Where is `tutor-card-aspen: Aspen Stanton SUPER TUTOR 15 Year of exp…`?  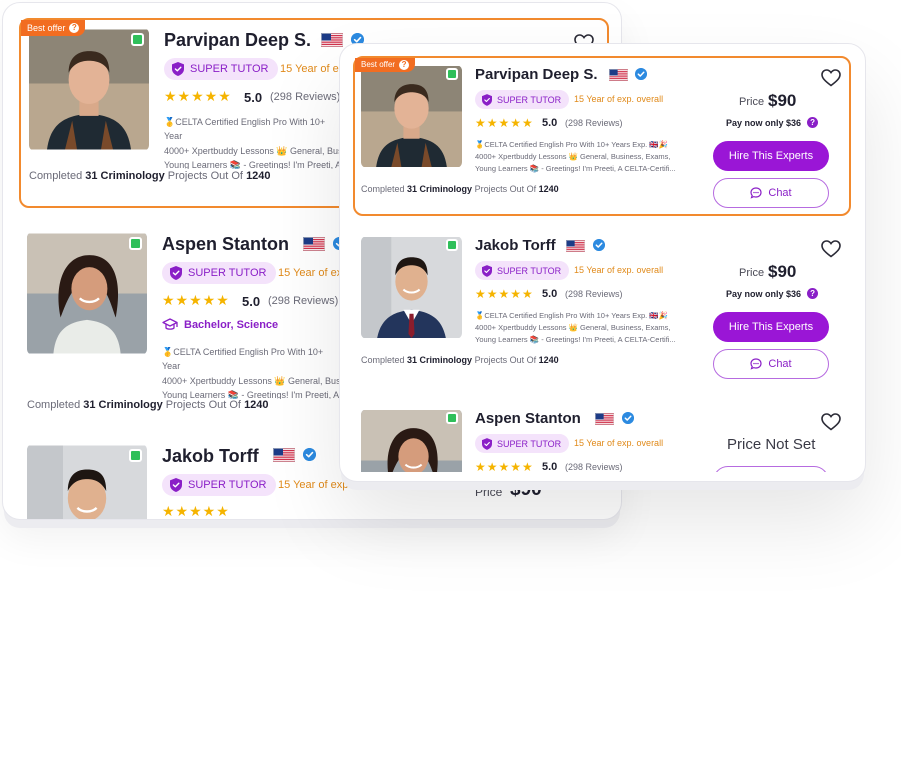
tutor-card-aspen: Aspen Stanton SUPER TUTOR 15 Year of exp… is located at coordinates (602, 437).